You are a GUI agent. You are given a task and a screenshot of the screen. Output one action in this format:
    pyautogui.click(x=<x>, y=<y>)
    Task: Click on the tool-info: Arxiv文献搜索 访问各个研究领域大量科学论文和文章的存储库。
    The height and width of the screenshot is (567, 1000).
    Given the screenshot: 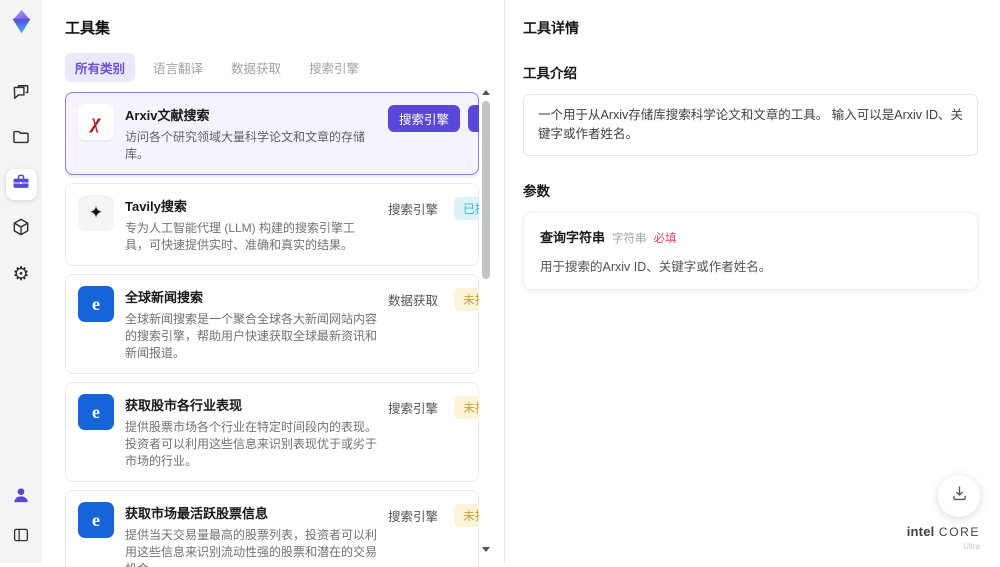 What is the action you would take?
    pyautogui.click(x=251, y=133)
    